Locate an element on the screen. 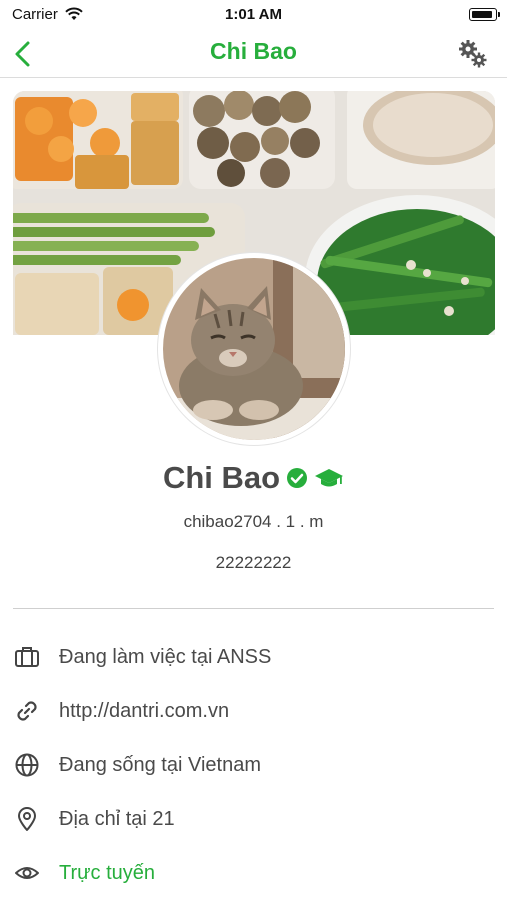 The image size is (507, 900). avatar is located at coordinates (254, 349).